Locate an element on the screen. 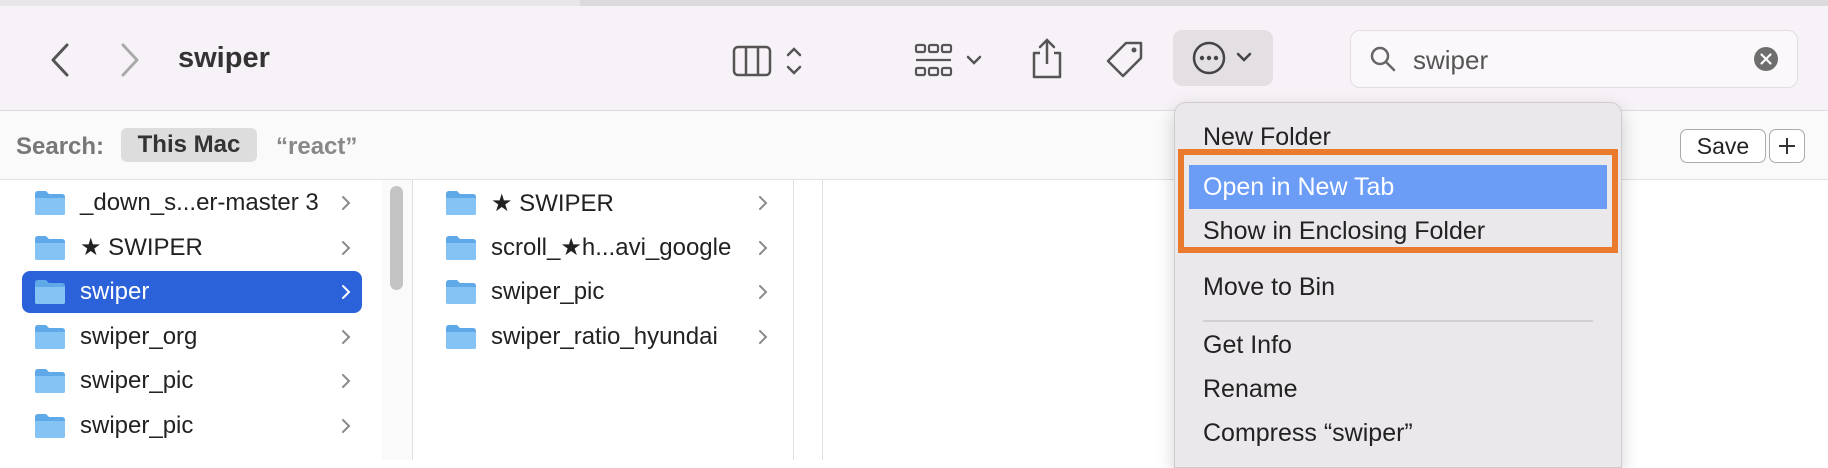 The height and width of the screenshot is (468, 1828). column-1-scrollbar is located at coordinates (396, 238).